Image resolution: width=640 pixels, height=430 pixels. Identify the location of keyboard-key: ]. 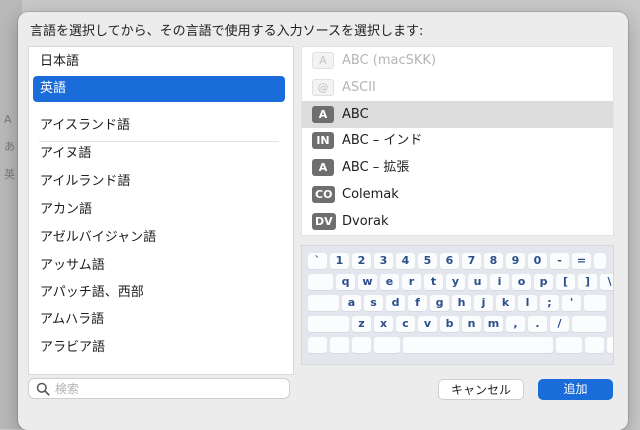
(587, 282).